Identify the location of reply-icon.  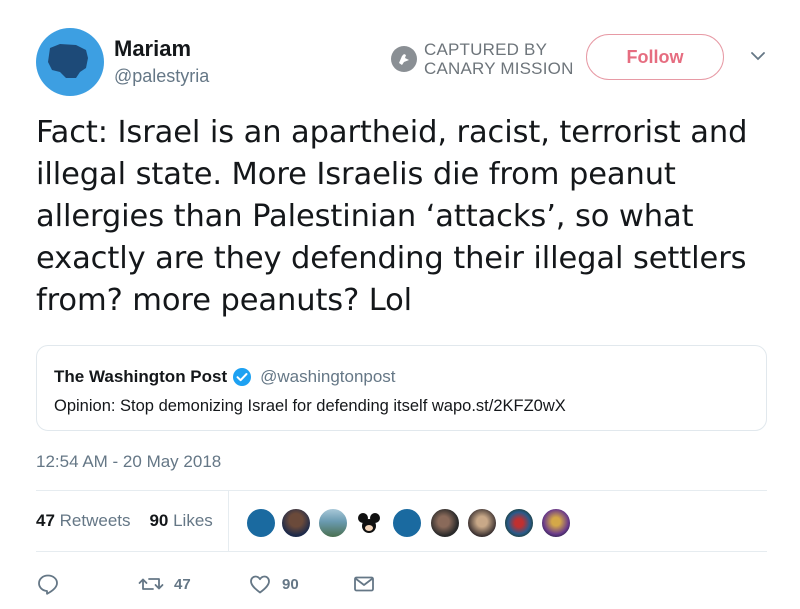
(48, 584).